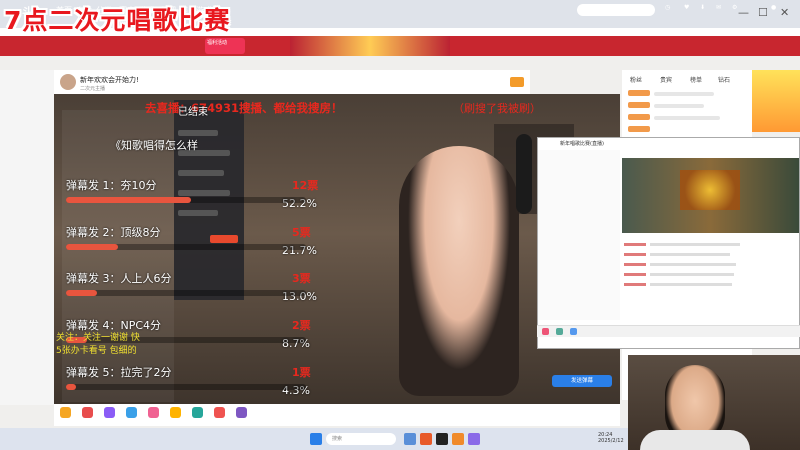 The height and width of the screenshot is (450, 800). I want to click on gift-bar, so click(337, 415).